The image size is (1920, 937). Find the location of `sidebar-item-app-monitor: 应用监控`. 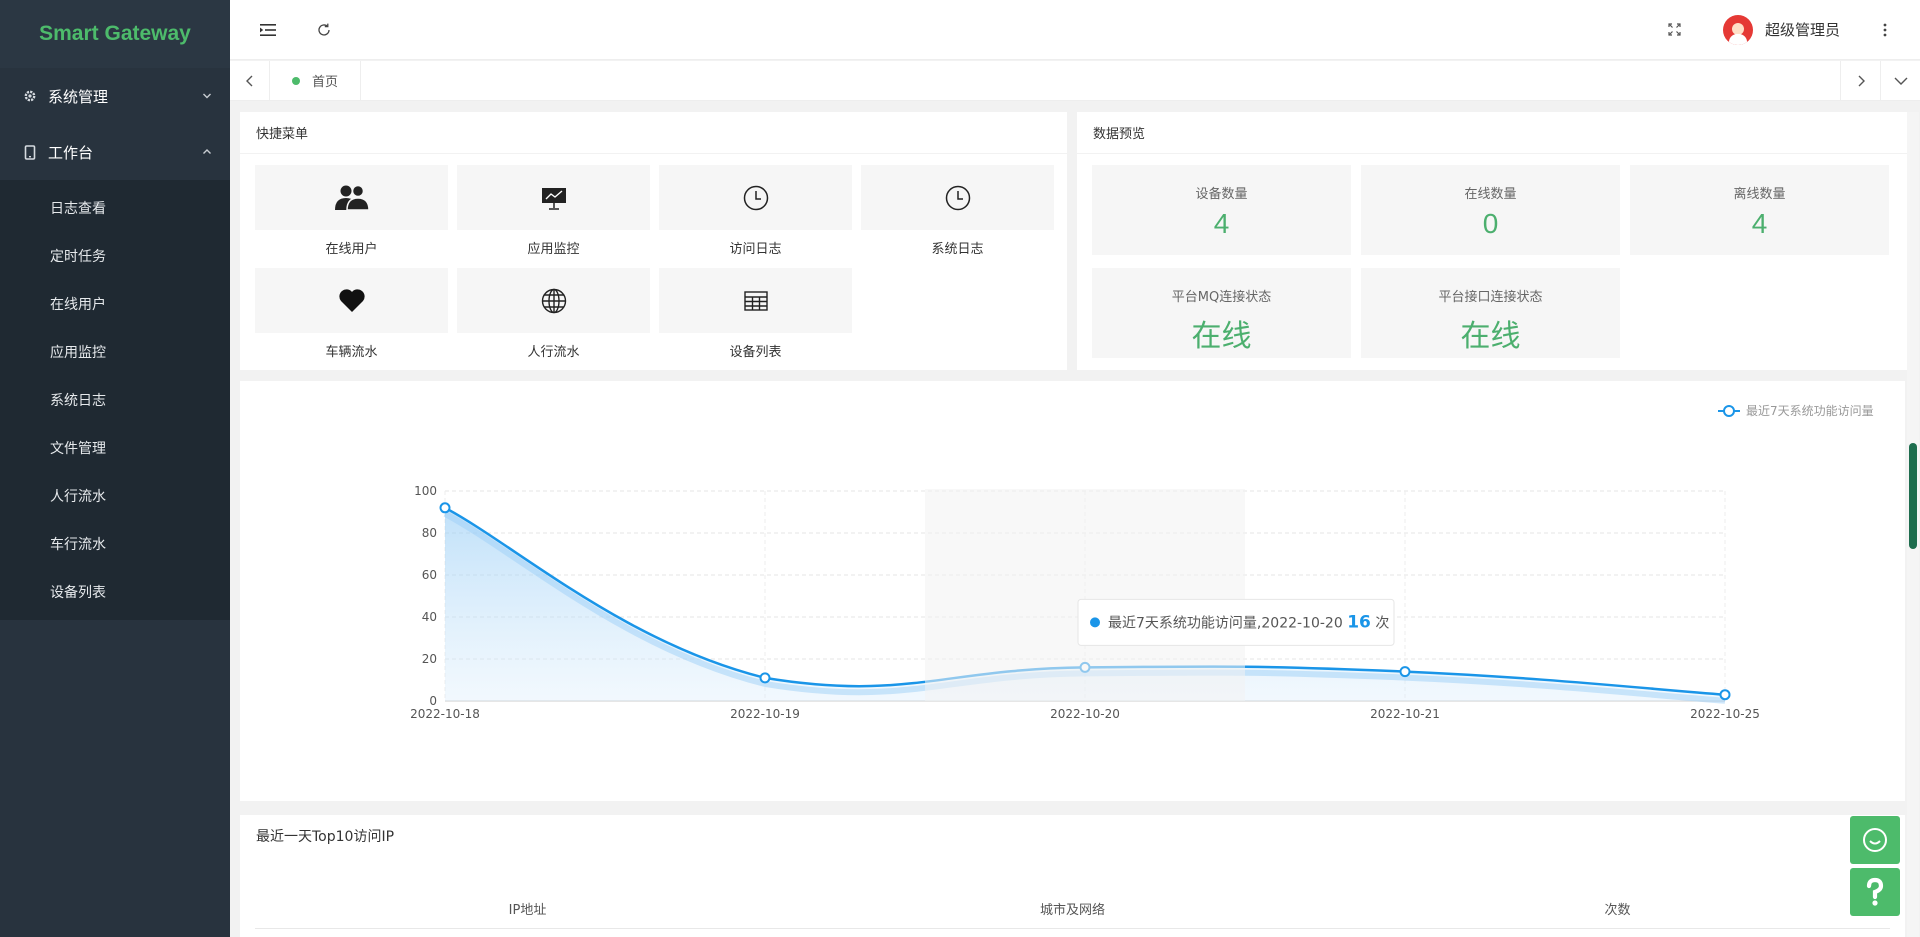

sidebar-item-app-monitor: 应用监控 is located at coordinates (115, 352).